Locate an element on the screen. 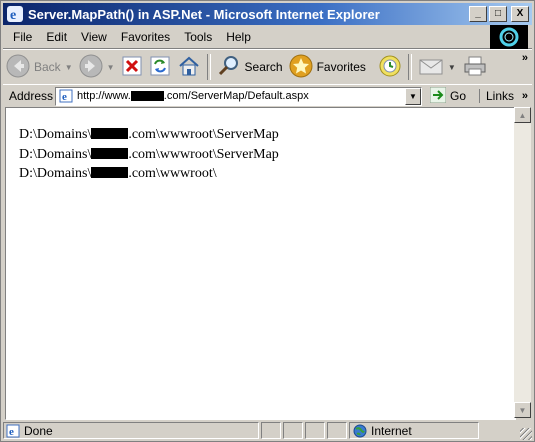 This screenshot has width=535, height=442. toolbar-overflow-button: » is located at coordinates (525, 58).